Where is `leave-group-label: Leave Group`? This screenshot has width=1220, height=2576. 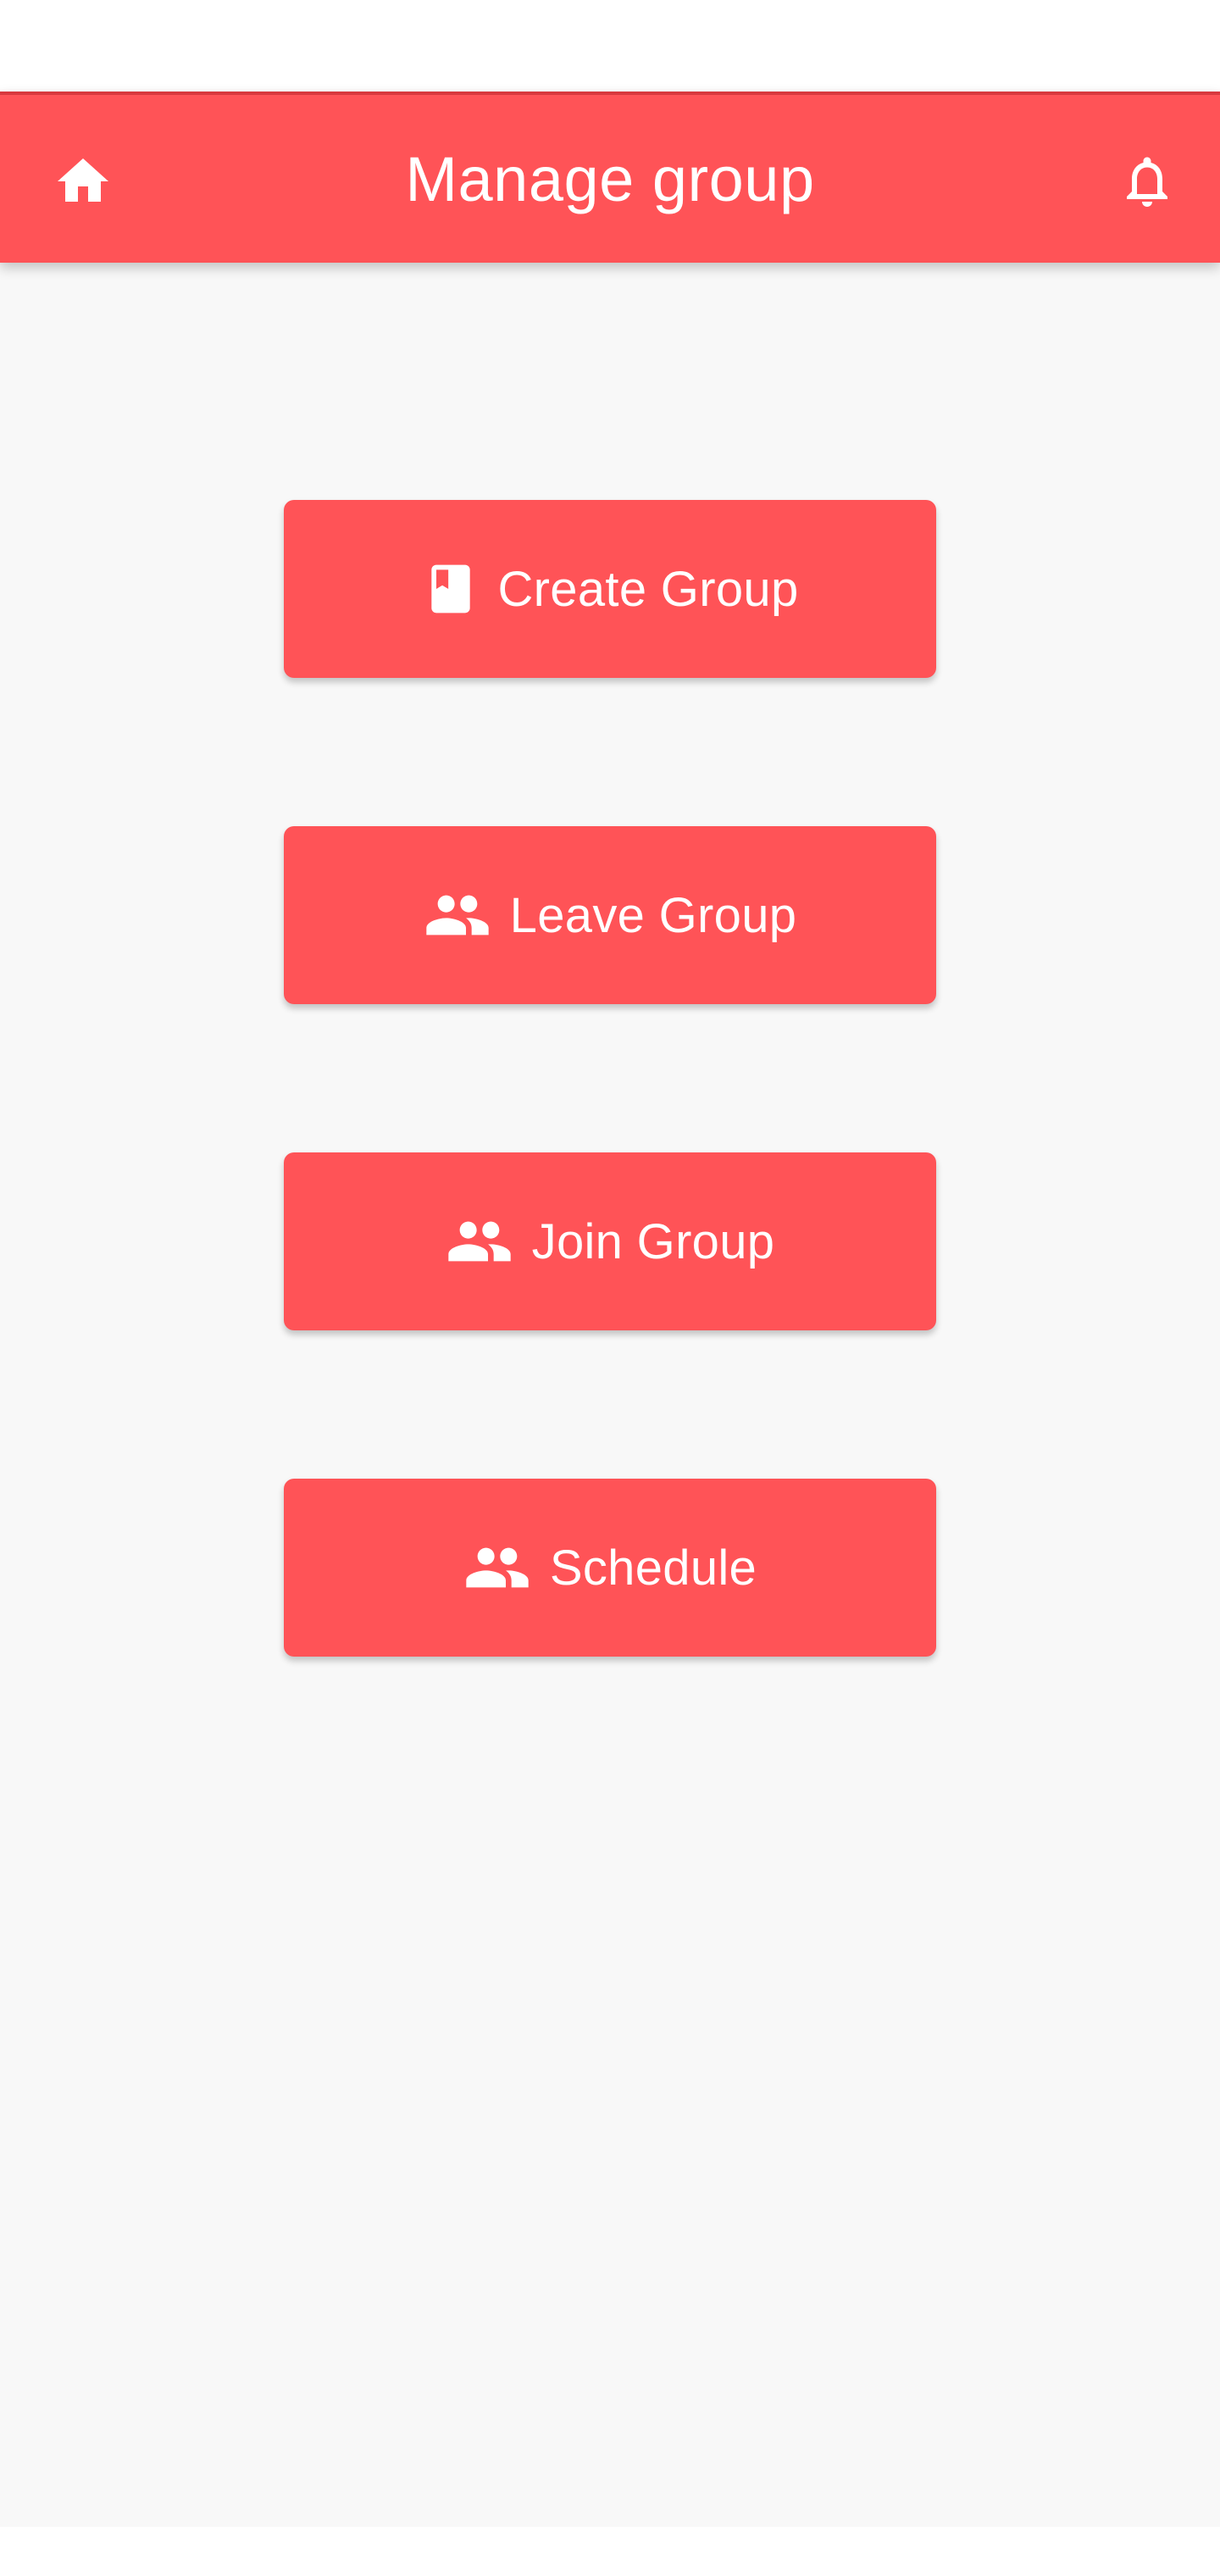 leave-group-label: Leave Group is located at coordinates (653, 915).